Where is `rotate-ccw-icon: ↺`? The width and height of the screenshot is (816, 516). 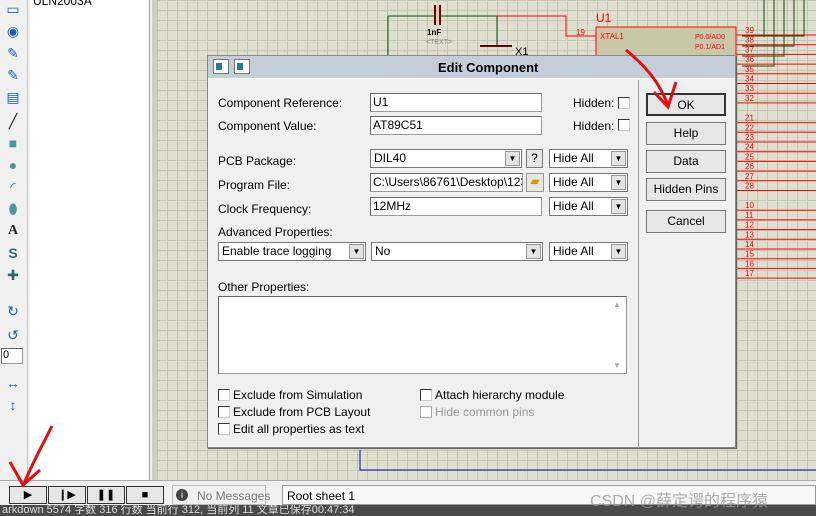 rotate-ccw-icon: ↺ is located at coordinates (13, 335).